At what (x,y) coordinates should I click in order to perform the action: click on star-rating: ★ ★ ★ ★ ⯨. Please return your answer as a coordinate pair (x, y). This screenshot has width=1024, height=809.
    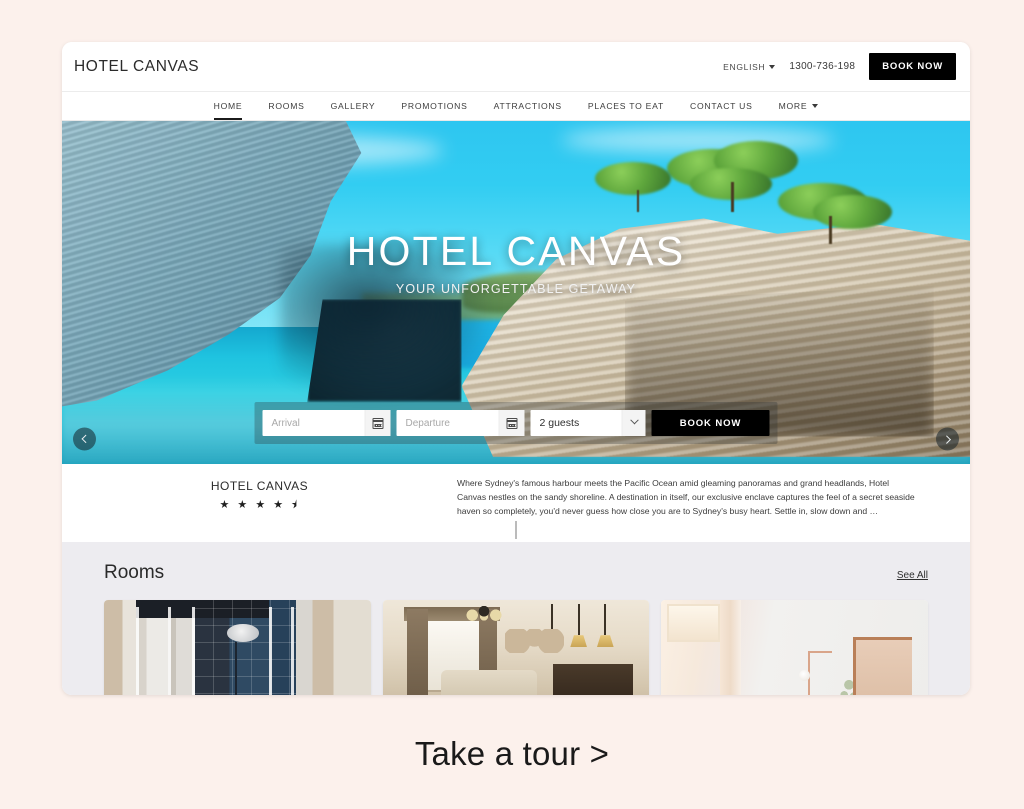
    Looking at the image, I should click on (259, 505).